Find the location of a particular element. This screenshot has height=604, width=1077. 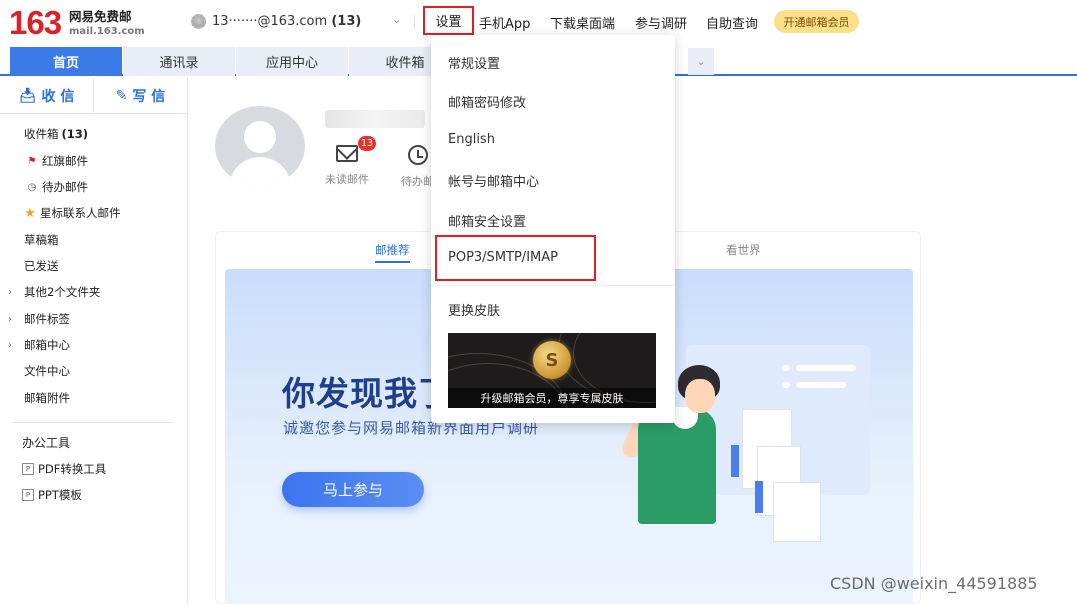

sidebar-item-label: 草稿箱 is located at coordinates (41, 240).